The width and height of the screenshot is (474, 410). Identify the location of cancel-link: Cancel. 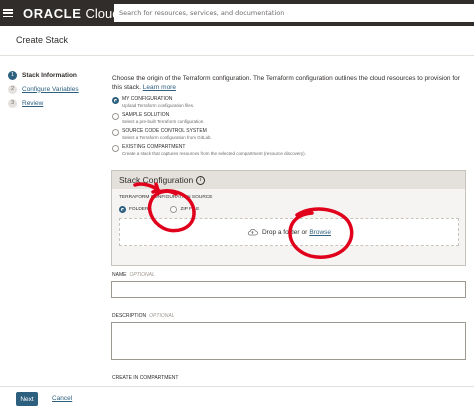
(62, 398).